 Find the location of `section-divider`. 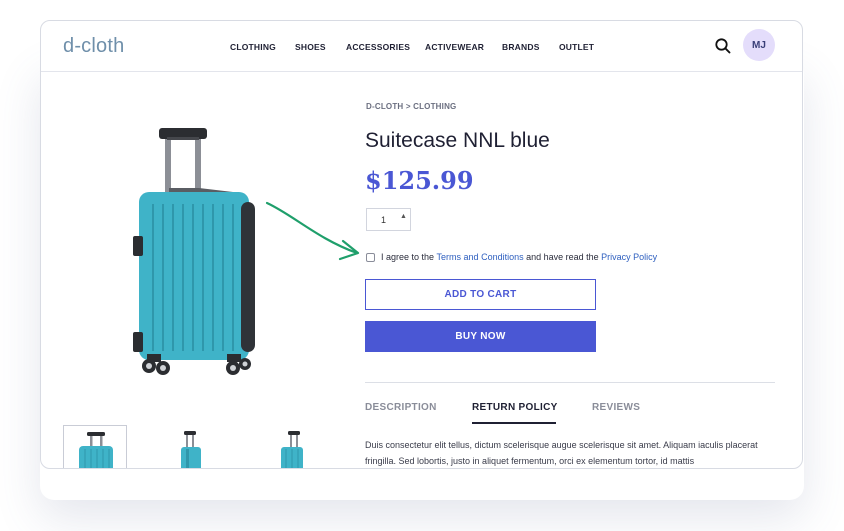

section-divider is located at coordinates (570, 382).